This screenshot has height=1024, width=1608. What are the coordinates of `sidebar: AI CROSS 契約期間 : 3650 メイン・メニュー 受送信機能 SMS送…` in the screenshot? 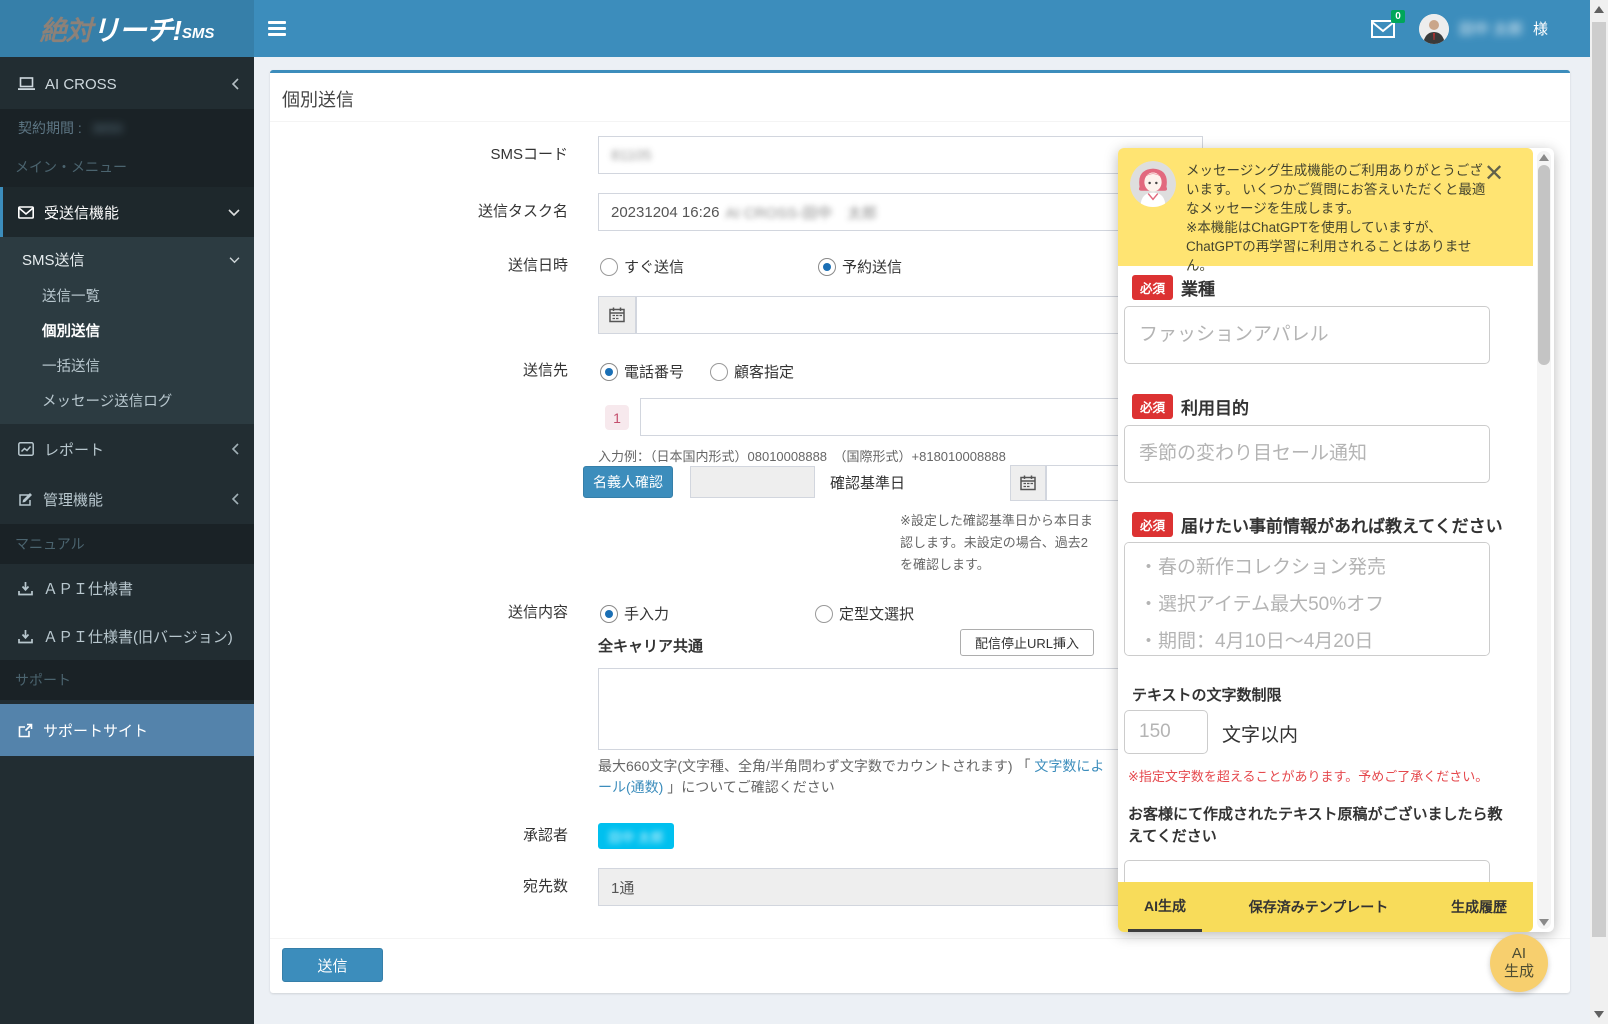 It's located at (127, 540).